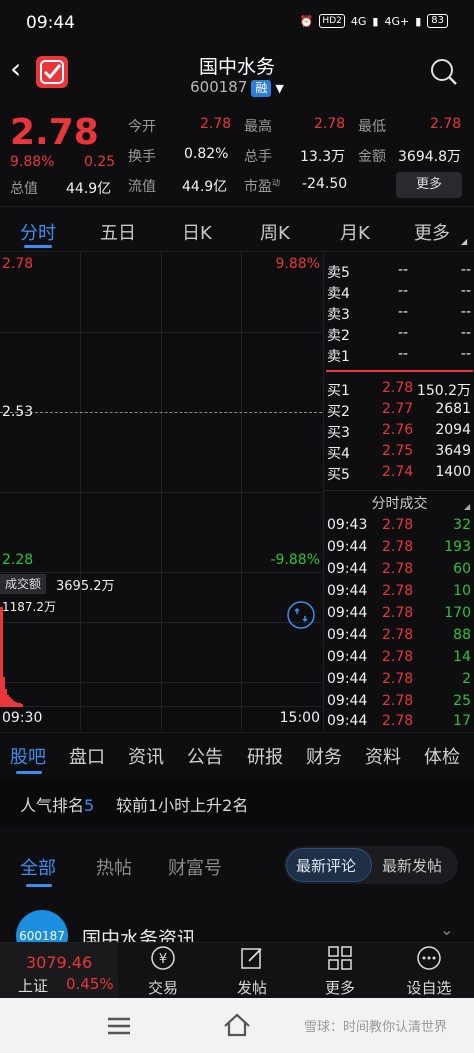 The image size is (474, 1053). What do you see at coordinates (89, 189) in the screenshot?
I see `market-cap-value: 44.9亿` at bounding box center [89, 189].